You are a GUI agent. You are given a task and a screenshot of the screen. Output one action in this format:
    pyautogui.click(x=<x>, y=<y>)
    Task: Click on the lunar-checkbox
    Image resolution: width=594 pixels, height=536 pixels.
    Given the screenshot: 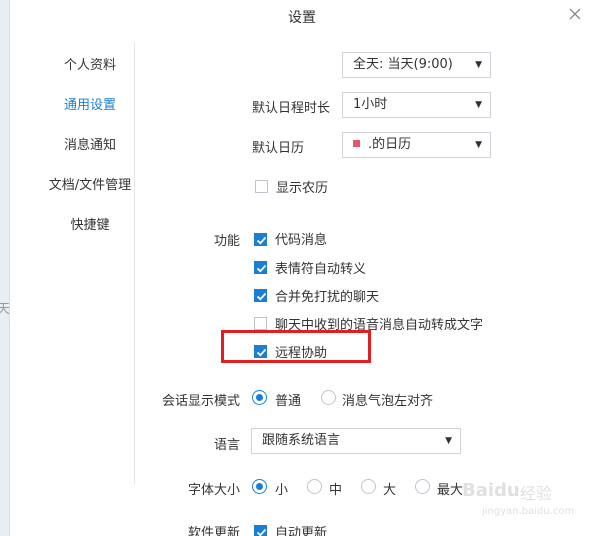 What is the action you would take?
    pyautogui.click(x=261, y=186)
    